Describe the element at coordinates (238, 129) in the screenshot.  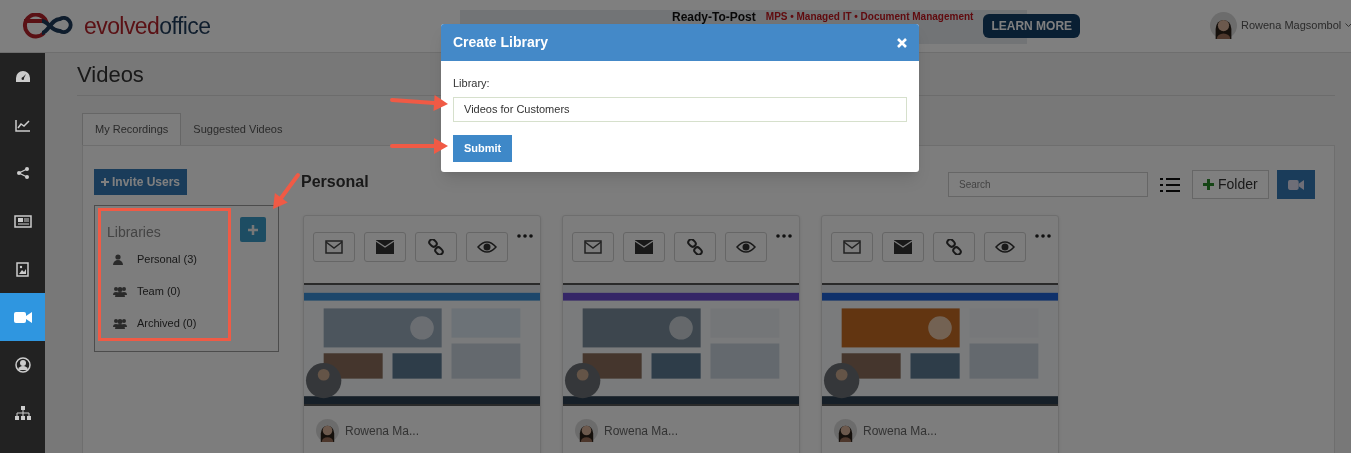
I see `tab: Suggested Videos` at that location.